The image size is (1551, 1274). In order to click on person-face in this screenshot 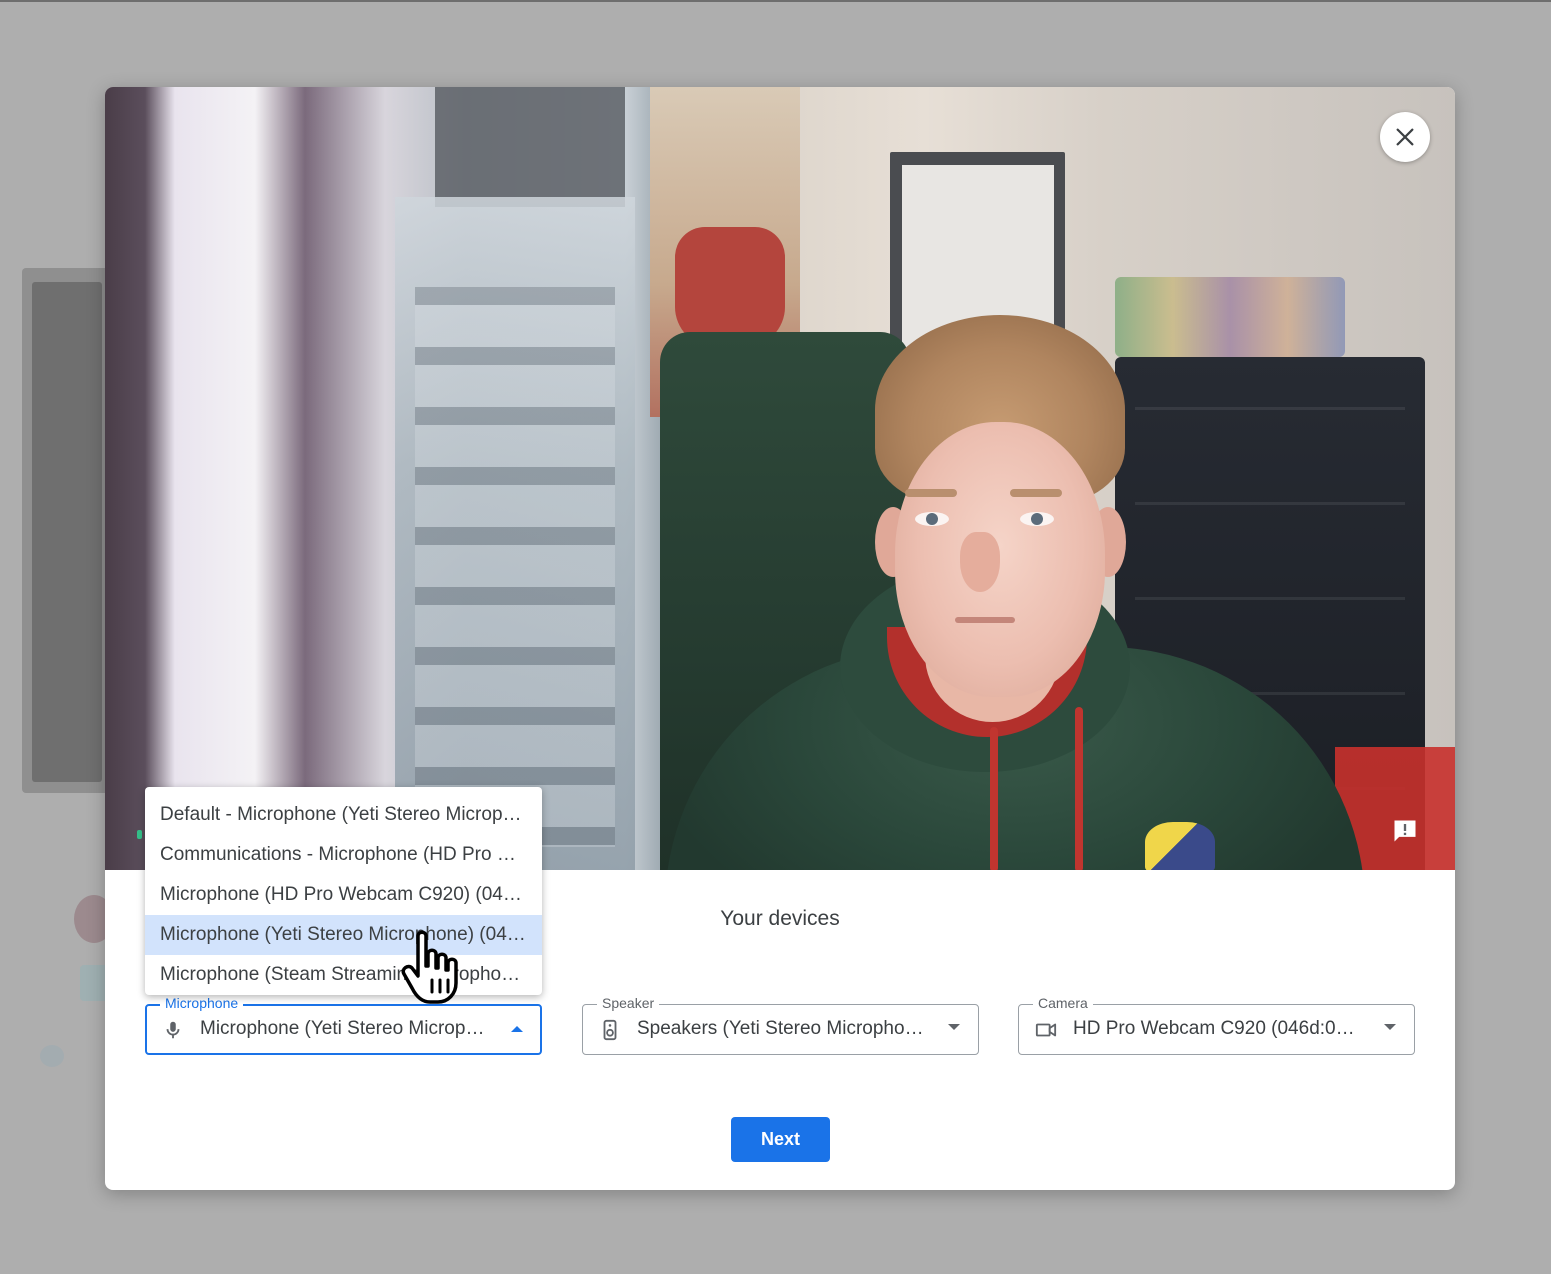, I will do `click(1000, 559)`.